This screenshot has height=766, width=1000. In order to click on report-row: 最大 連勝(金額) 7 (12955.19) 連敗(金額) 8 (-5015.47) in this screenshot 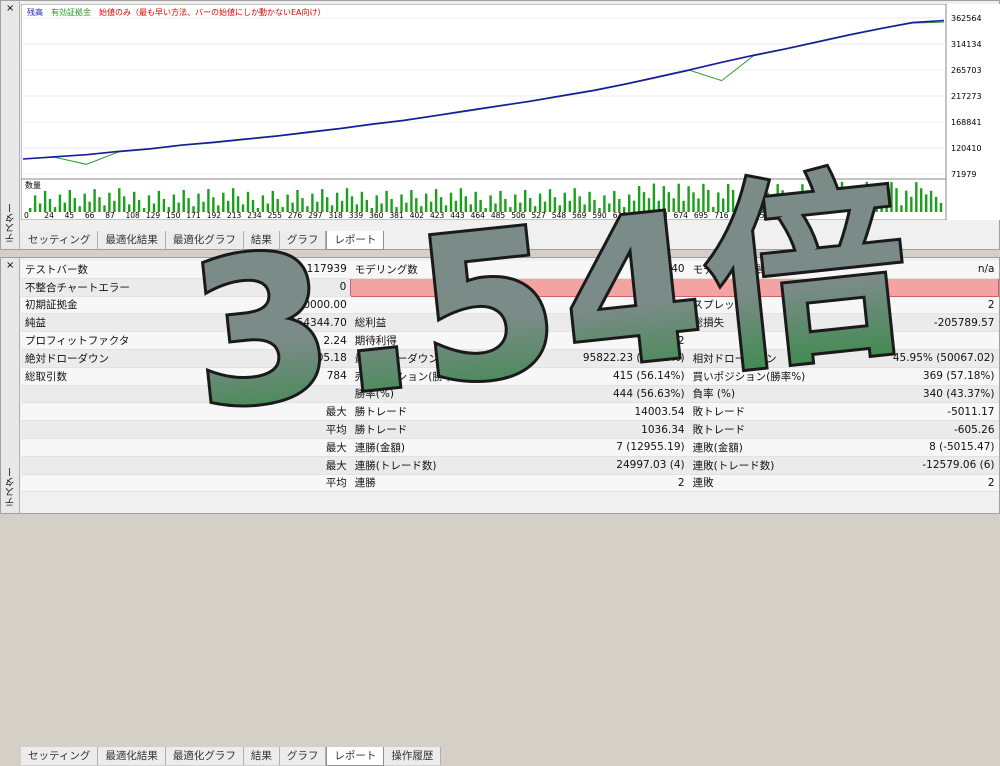, I will do `click(510, 447)`.